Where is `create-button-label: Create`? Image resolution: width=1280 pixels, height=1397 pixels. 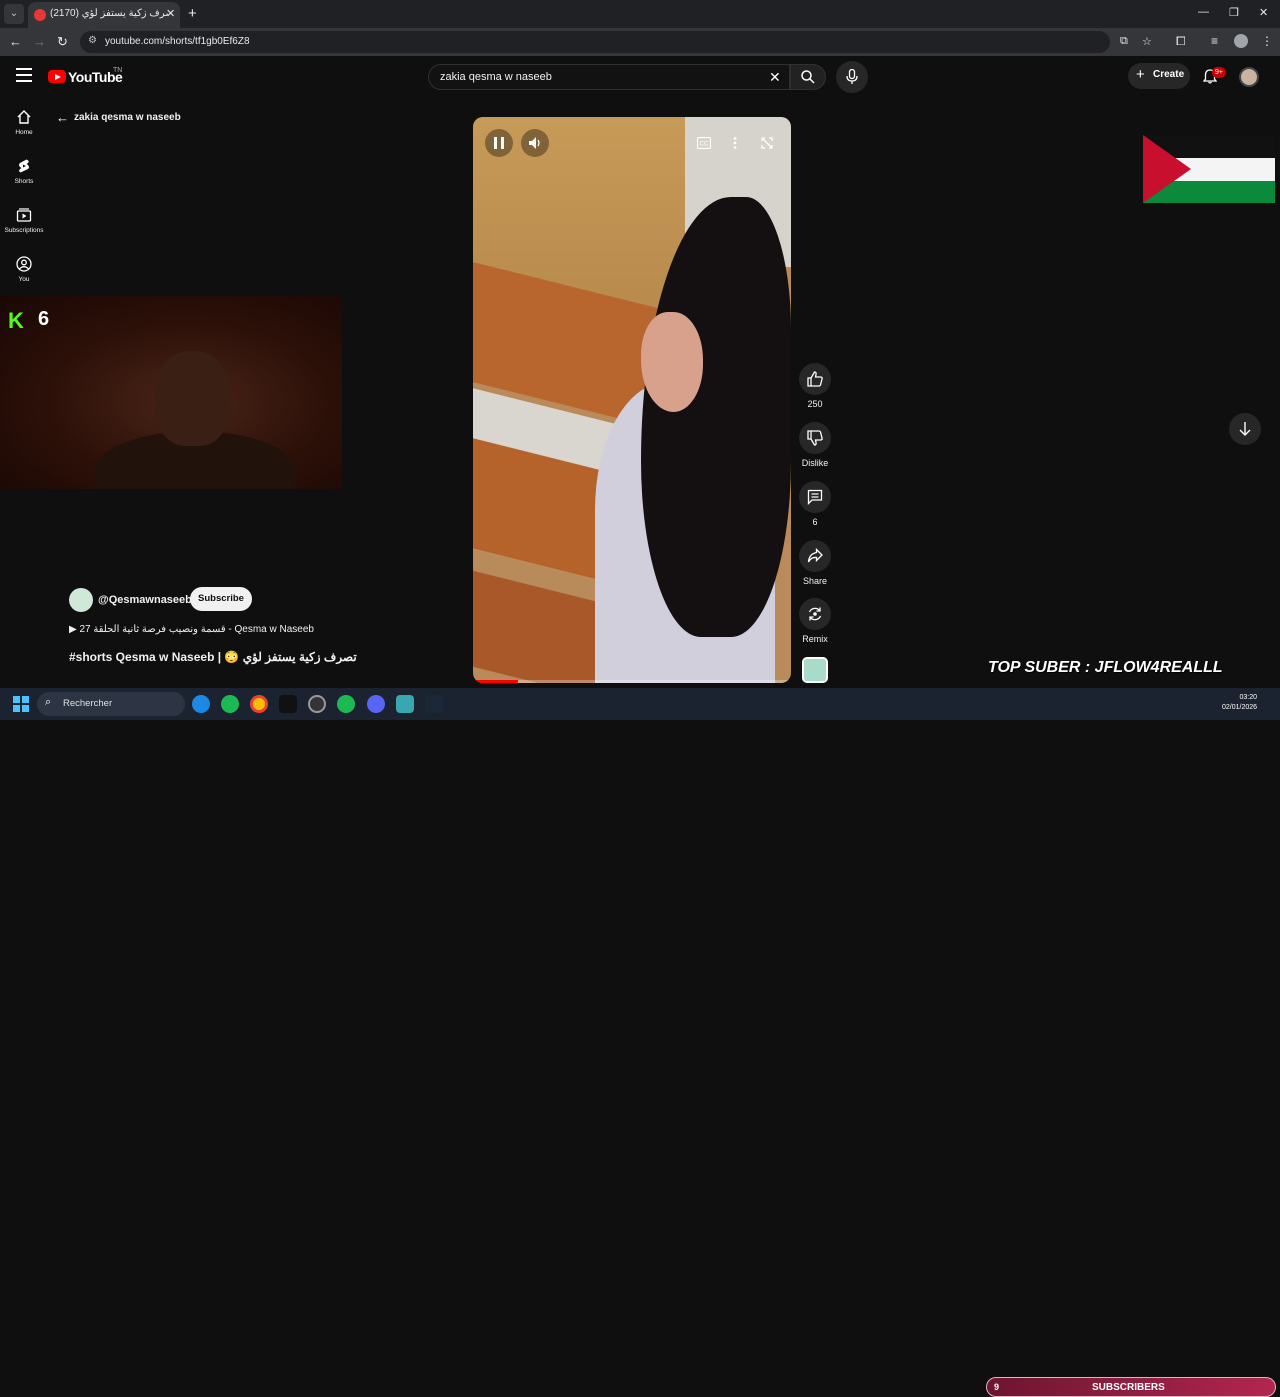
create-button-label: Create is located at coordinates (1169, 74).